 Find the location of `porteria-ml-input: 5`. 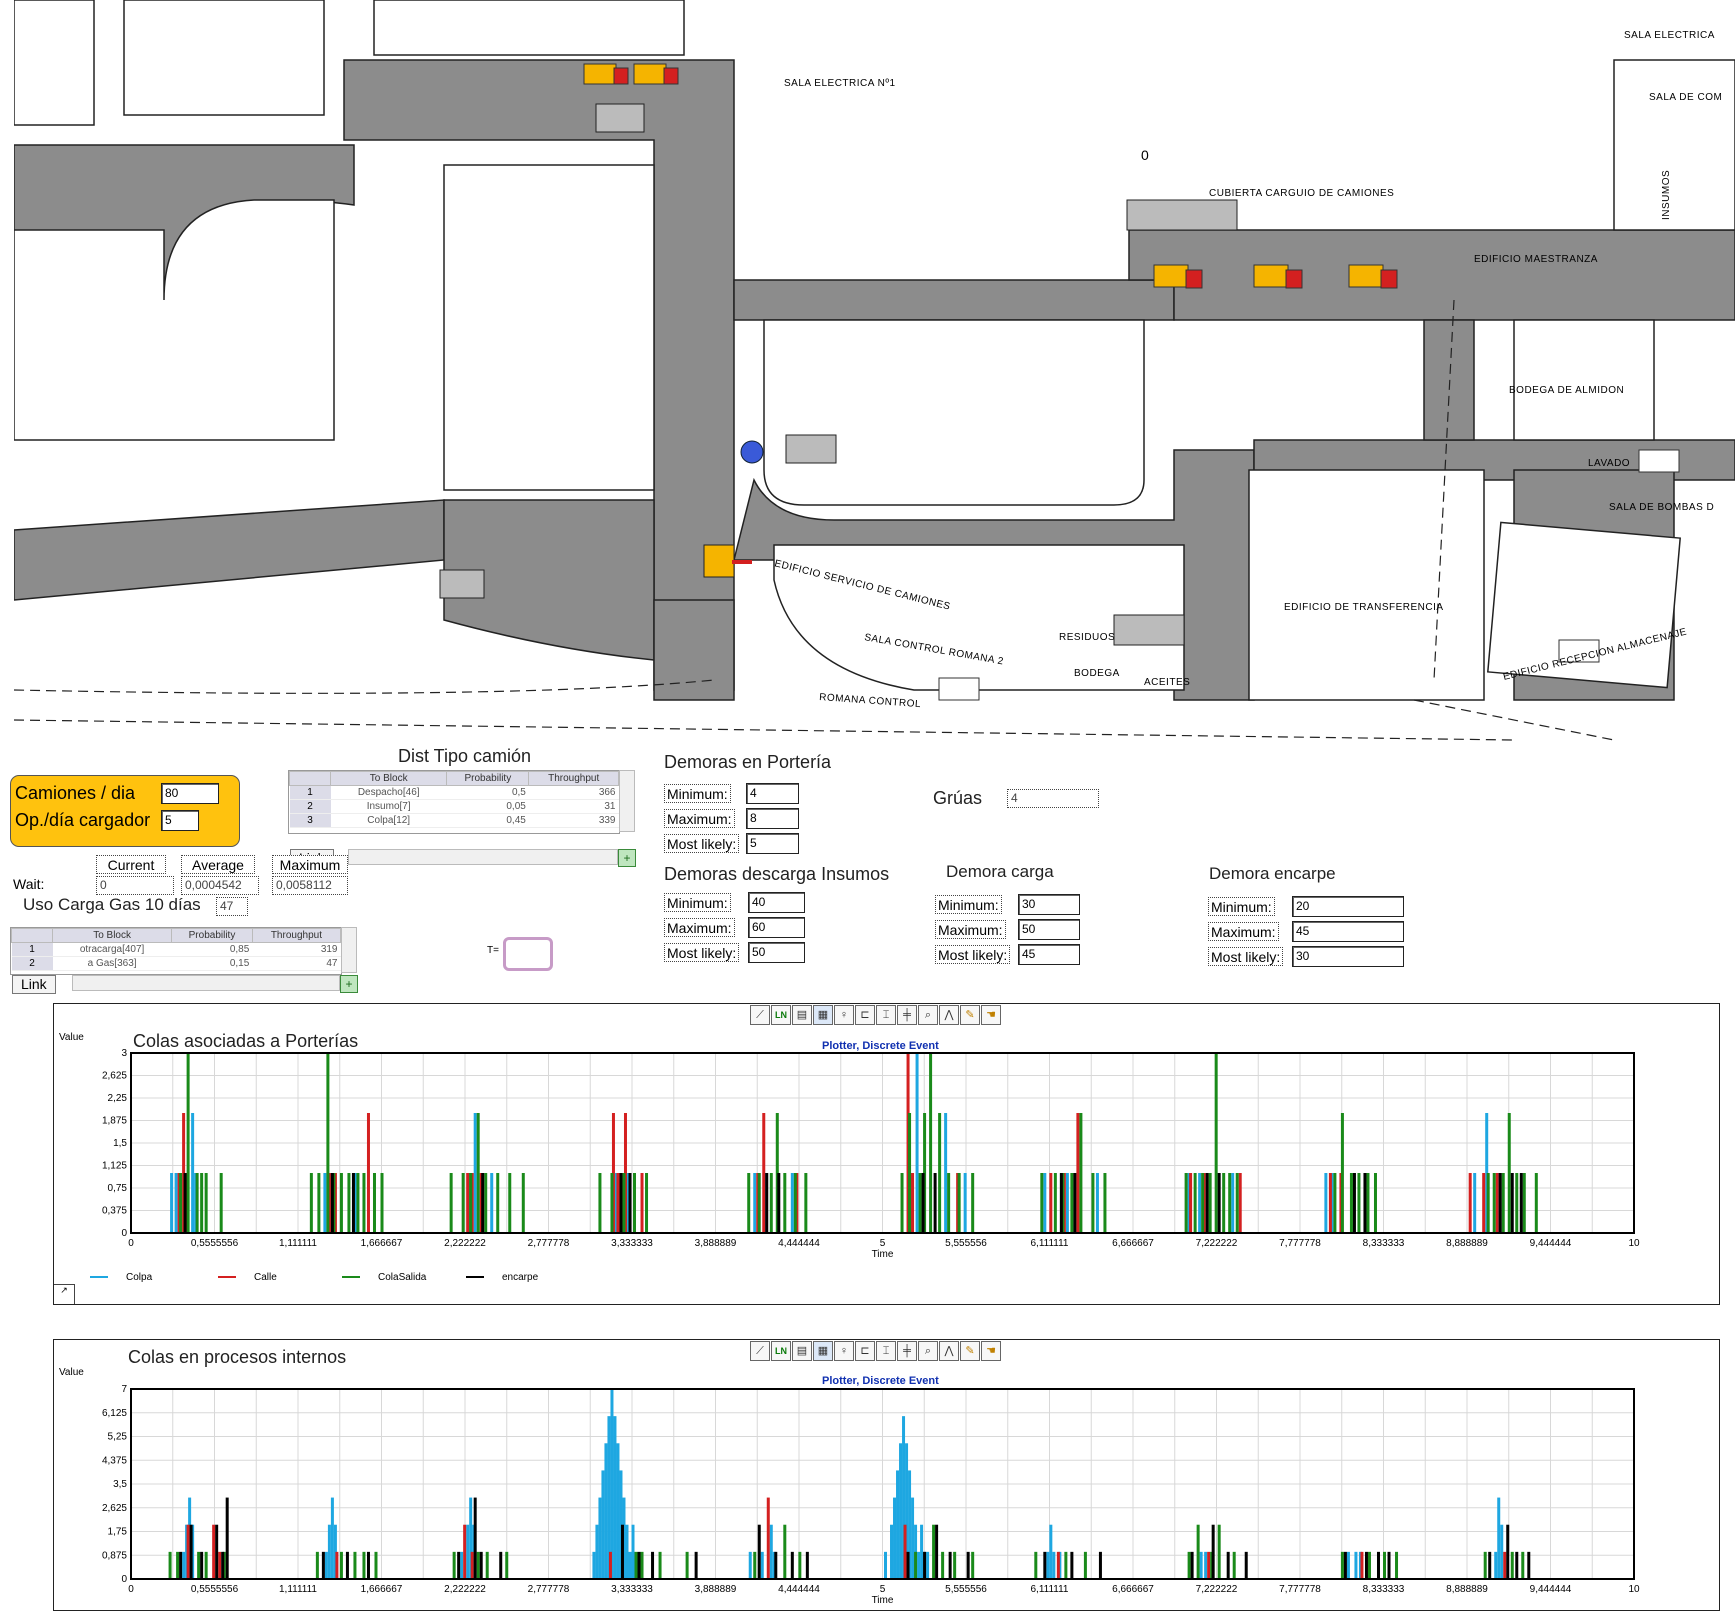

porteria-ml-input: 5 is located at coordinates (772, 843).